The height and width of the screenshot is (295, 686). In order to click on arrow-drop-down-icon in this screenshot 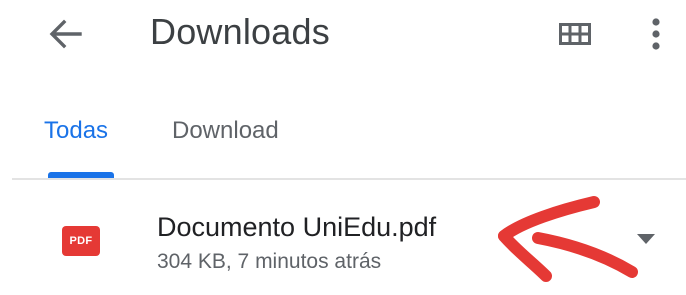, I will do `click(646, 239)`.